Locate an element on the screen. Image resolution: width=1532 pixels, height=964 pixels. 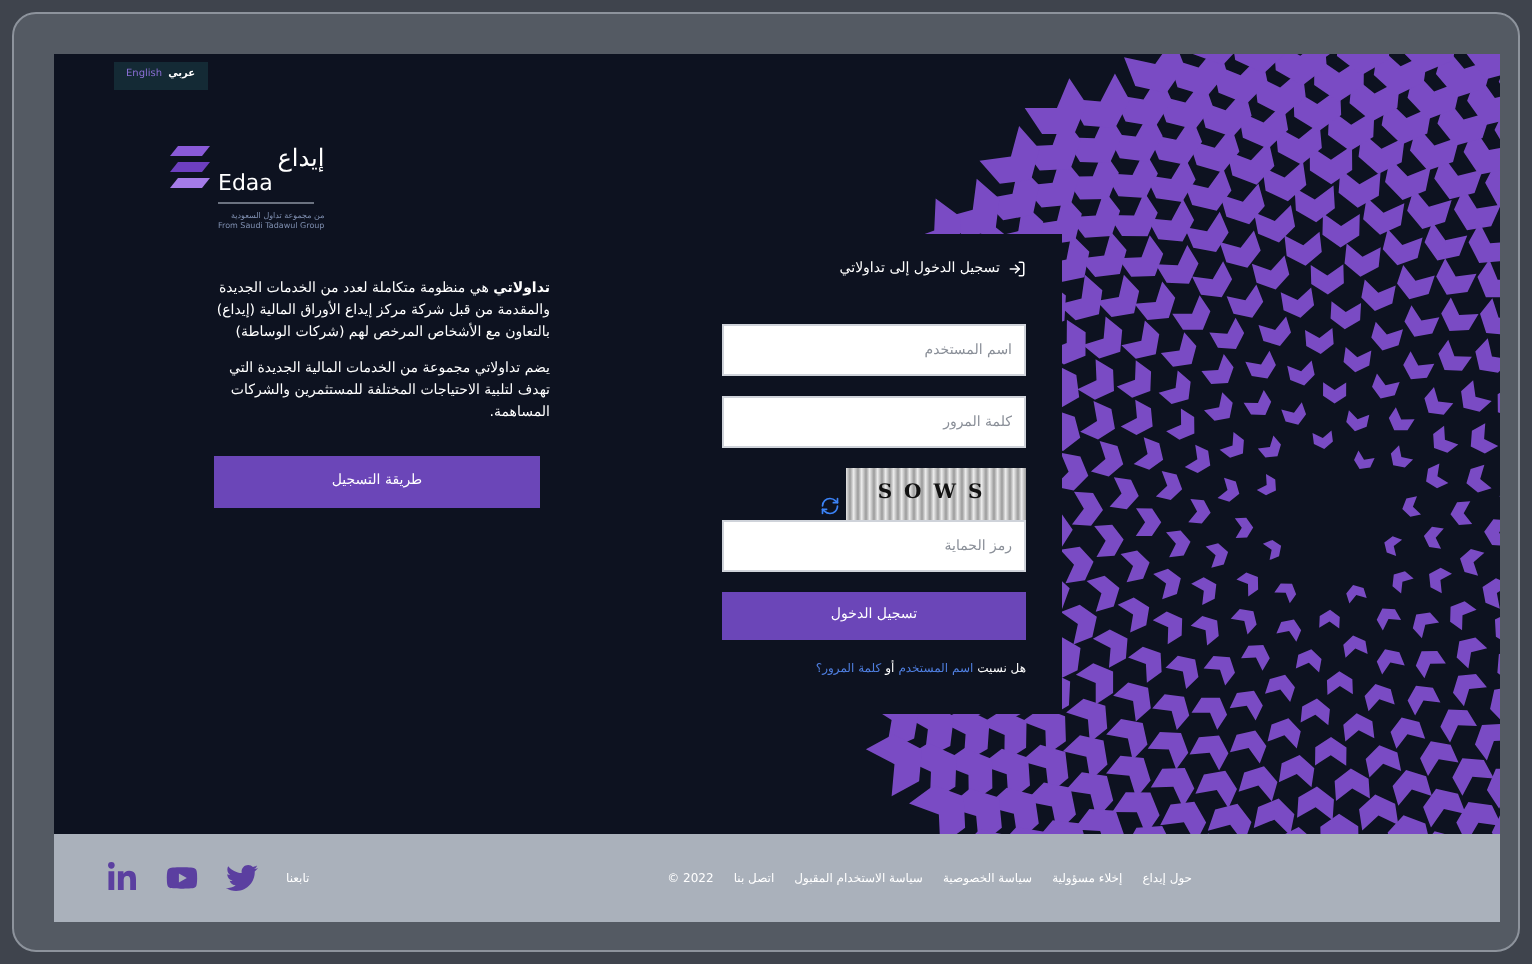
captcha-text: SOWS is located at coordinates (936, 494).